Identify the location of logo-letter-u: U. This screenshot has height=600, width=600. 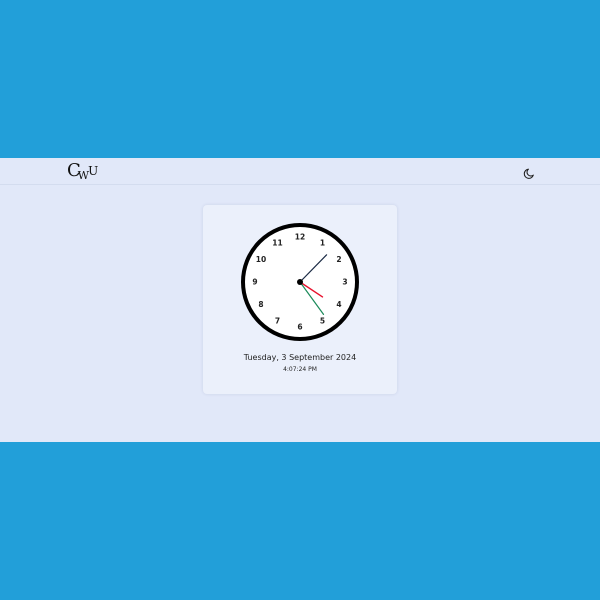
(93, 171).